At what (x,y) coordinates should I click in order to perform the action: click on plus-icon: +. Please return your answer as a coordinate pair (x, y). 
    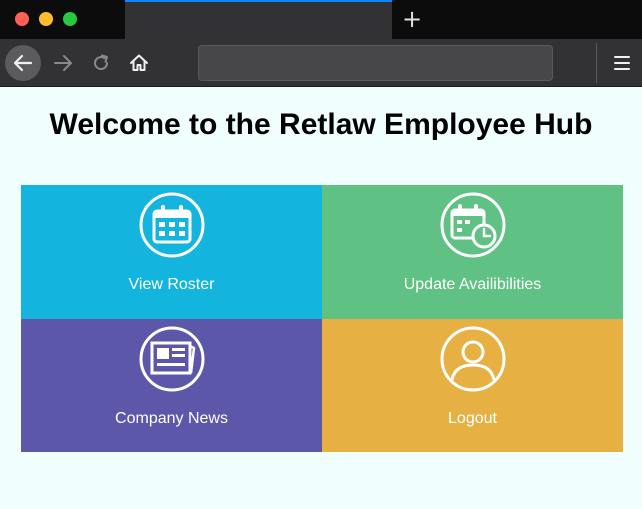
    Looking at the image, I should click on (412, 19).